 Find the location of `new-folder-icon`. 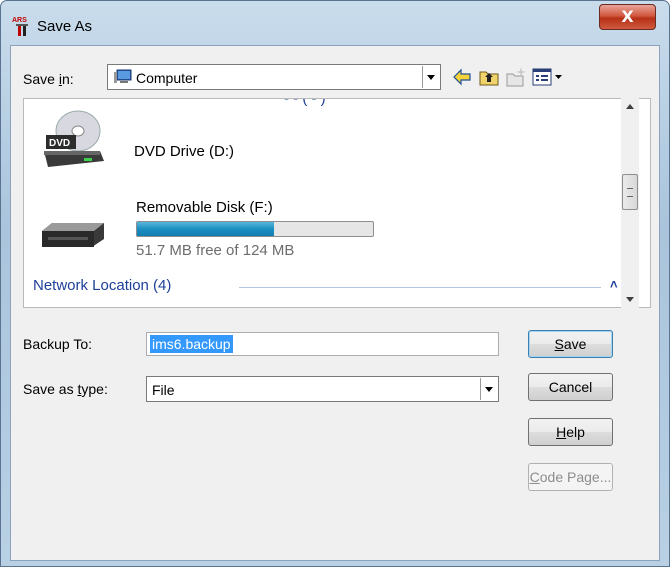

new-folder-icon is located at coordinates (516, 77).